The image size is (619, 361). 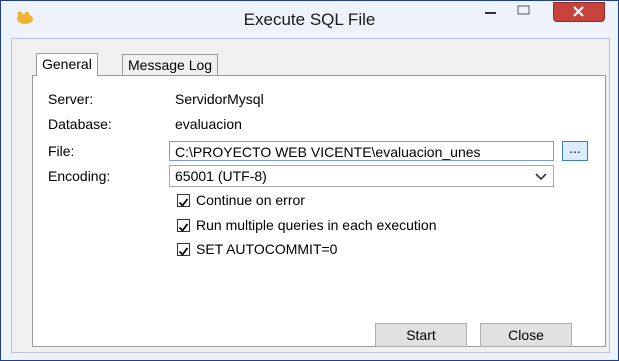 What do you see at coordinates (208, 124) in the screenshot?
I see `database-value: evaluacion` at bounding box center [208, 124].